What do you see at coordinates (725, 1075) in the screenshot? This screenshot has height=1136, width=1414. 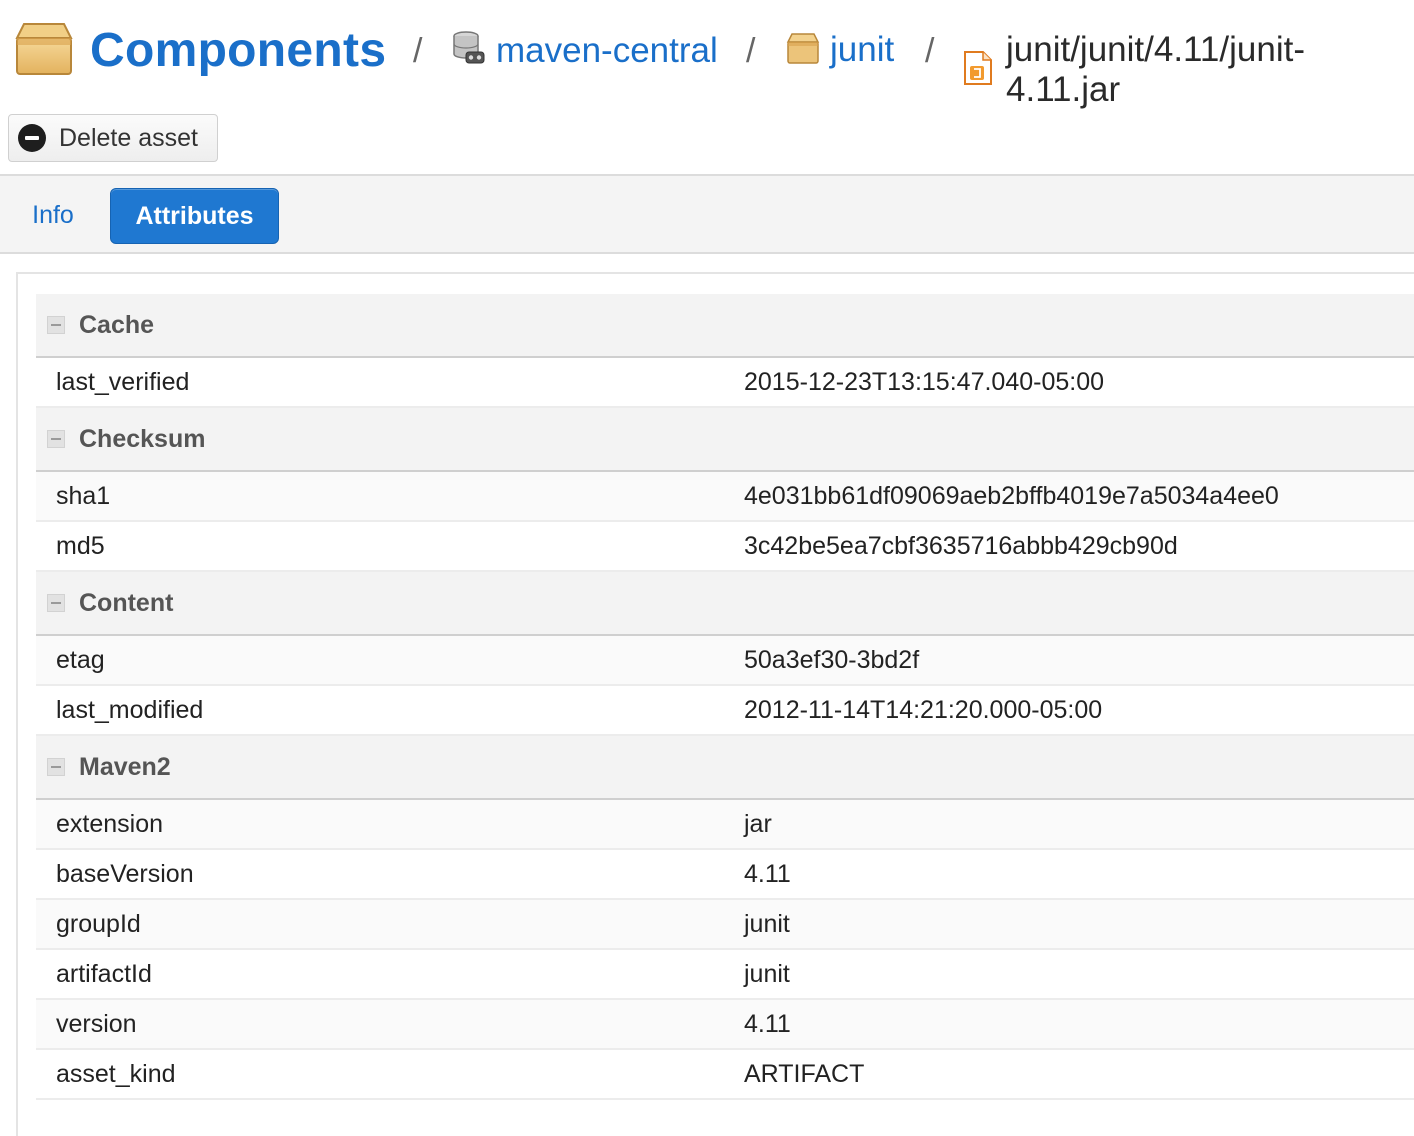 I see `table-row: asset_kind ARTIFACT` at bounding box center [725, 1075].